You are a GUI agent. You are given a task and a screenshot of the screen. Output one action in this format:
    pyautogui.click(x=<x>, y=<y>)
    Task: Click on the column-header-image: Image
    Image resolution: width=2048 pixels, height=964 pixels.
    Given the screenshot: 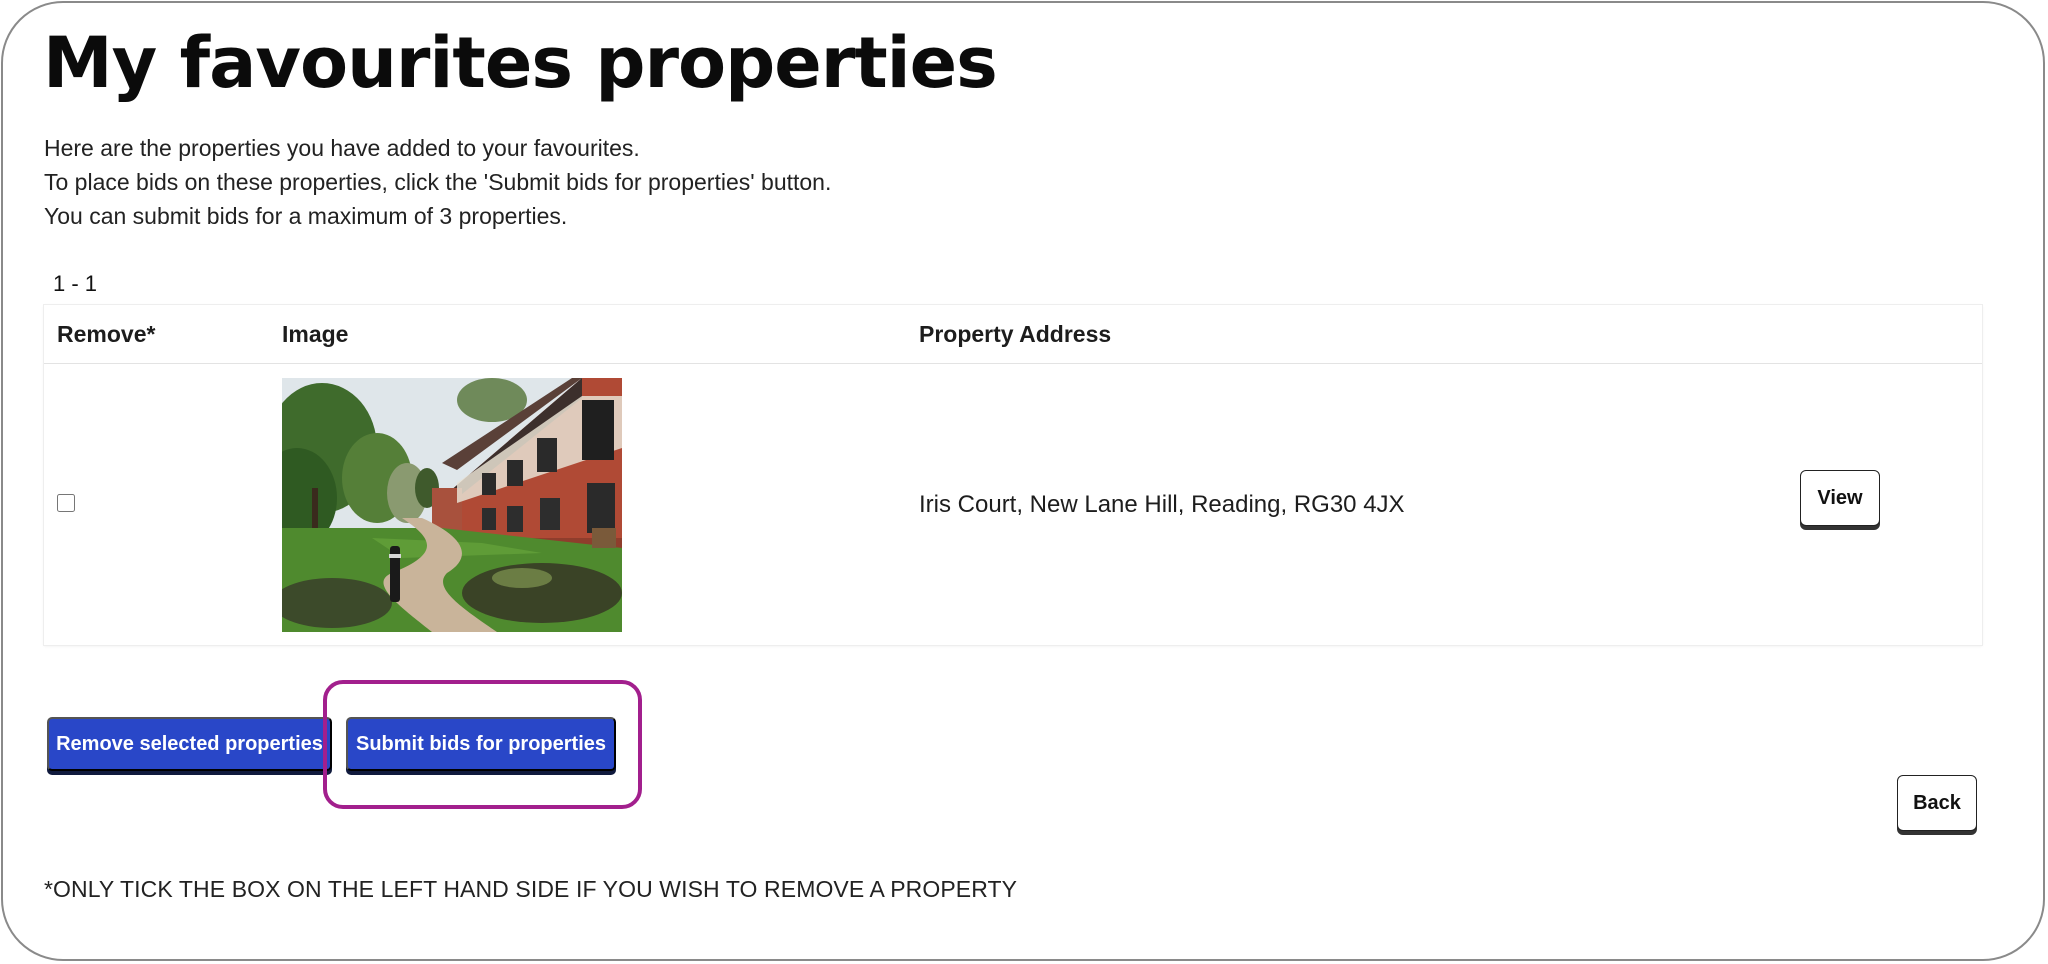 What is the action you would take?
    pyautogui.click(x=315, y=334)
    